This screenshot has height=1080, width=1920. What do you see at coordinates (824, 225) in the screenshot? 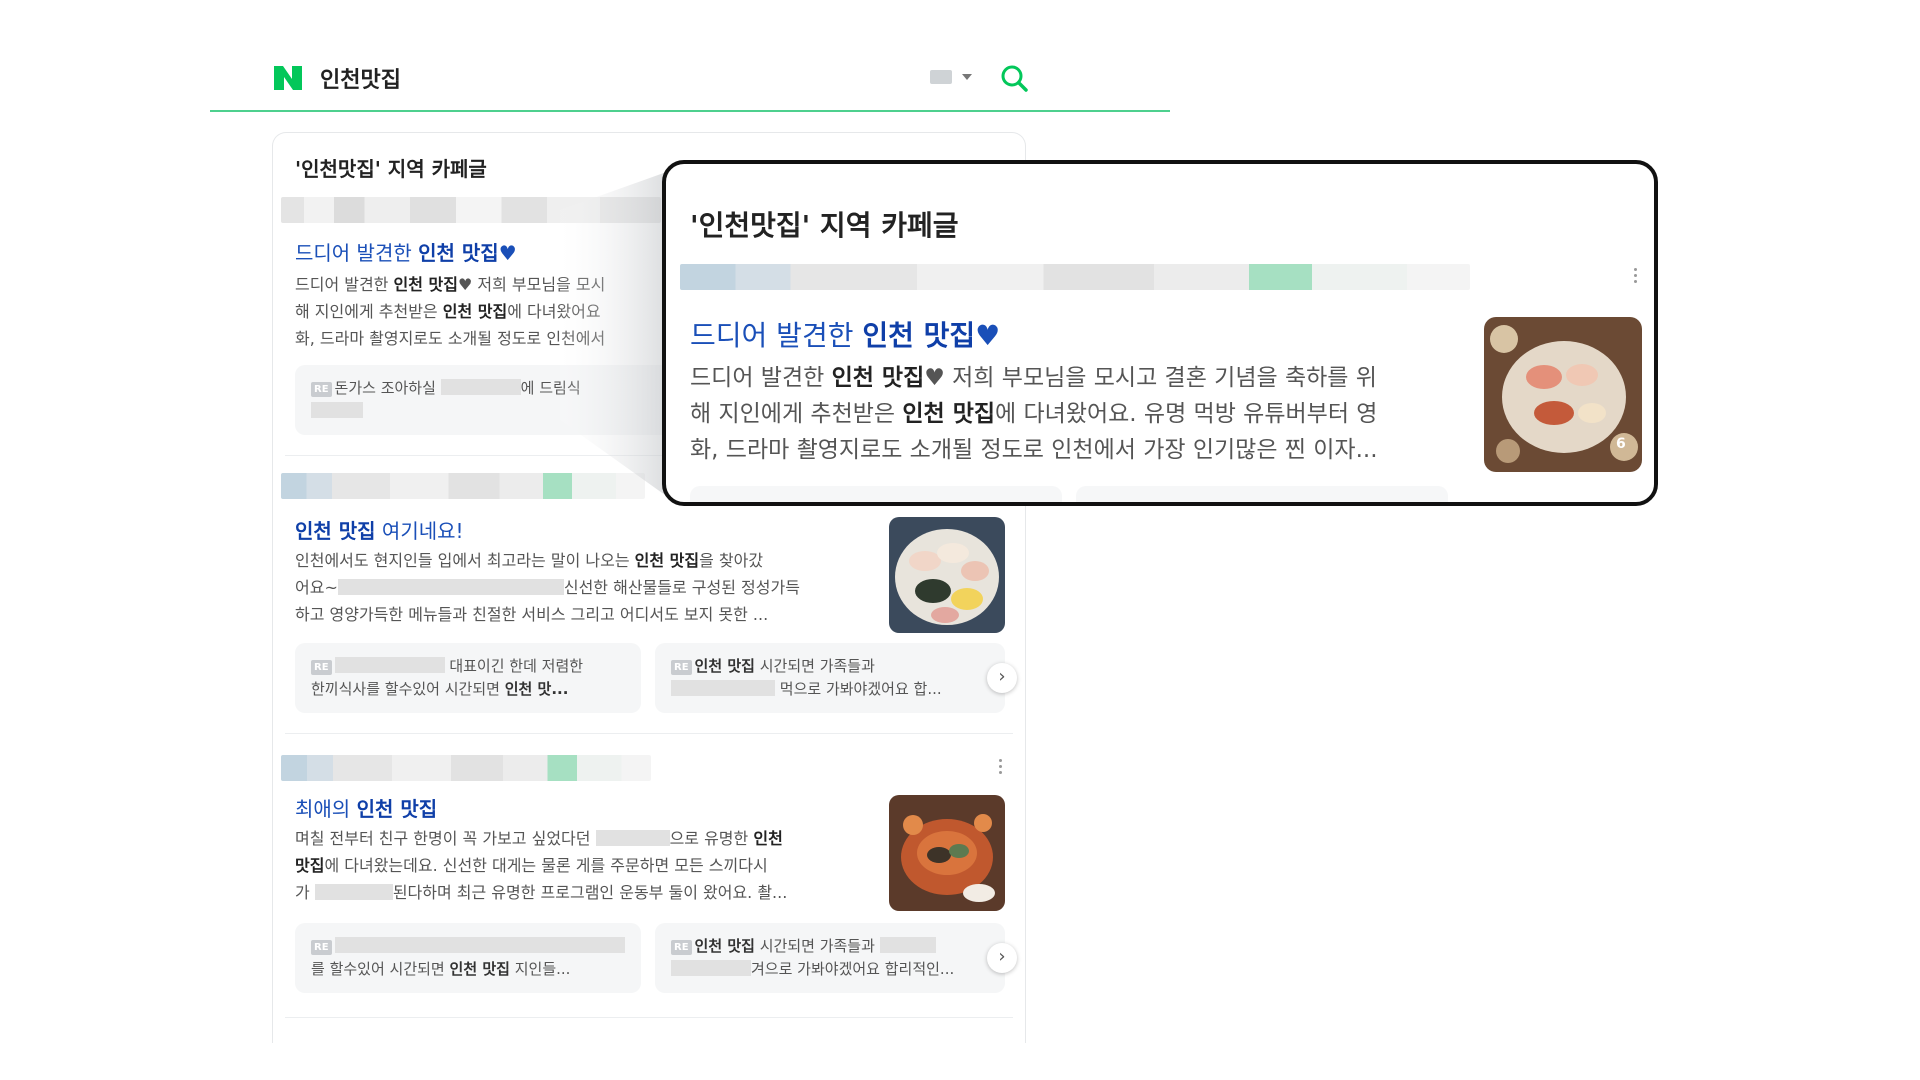
I see `zoom-section-title: '인천맛집' 지역 카페글` at bounding box center [824, 225].